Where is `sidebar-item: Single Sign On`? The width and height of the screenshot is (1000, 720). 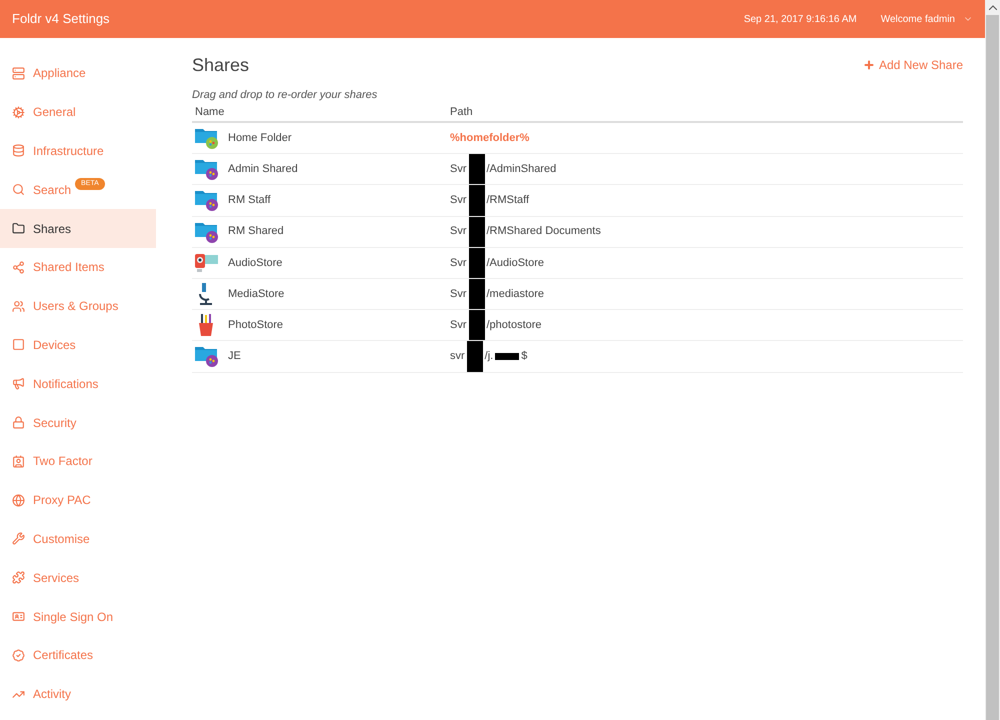 sidebar-item: Single Sign On is located at coordinates (78, 616).